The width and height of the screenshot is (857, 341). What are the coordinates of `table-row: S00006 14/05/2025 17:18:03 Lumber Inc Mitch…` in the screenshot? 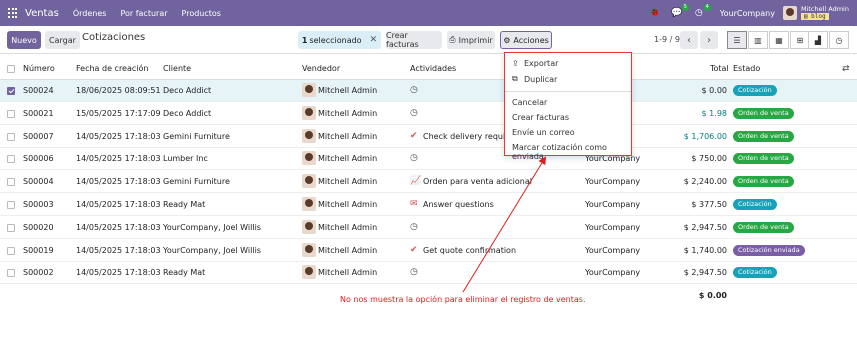 It's located at (428, 159).